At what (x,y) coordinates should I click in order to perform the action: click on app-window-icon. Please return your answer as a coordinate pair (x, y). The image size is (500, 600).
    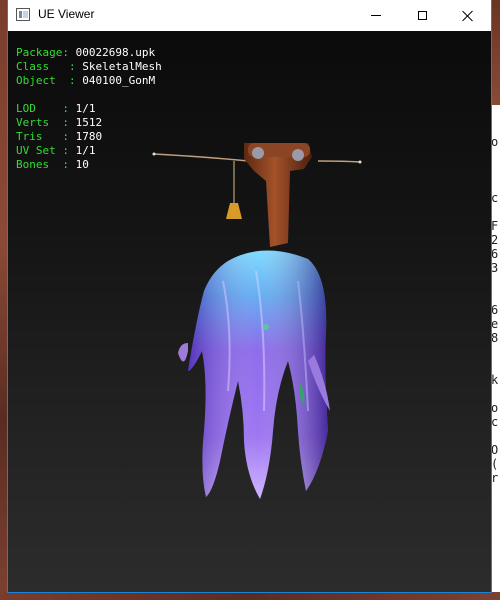
    Looking at the image, I should click on (23, 14).